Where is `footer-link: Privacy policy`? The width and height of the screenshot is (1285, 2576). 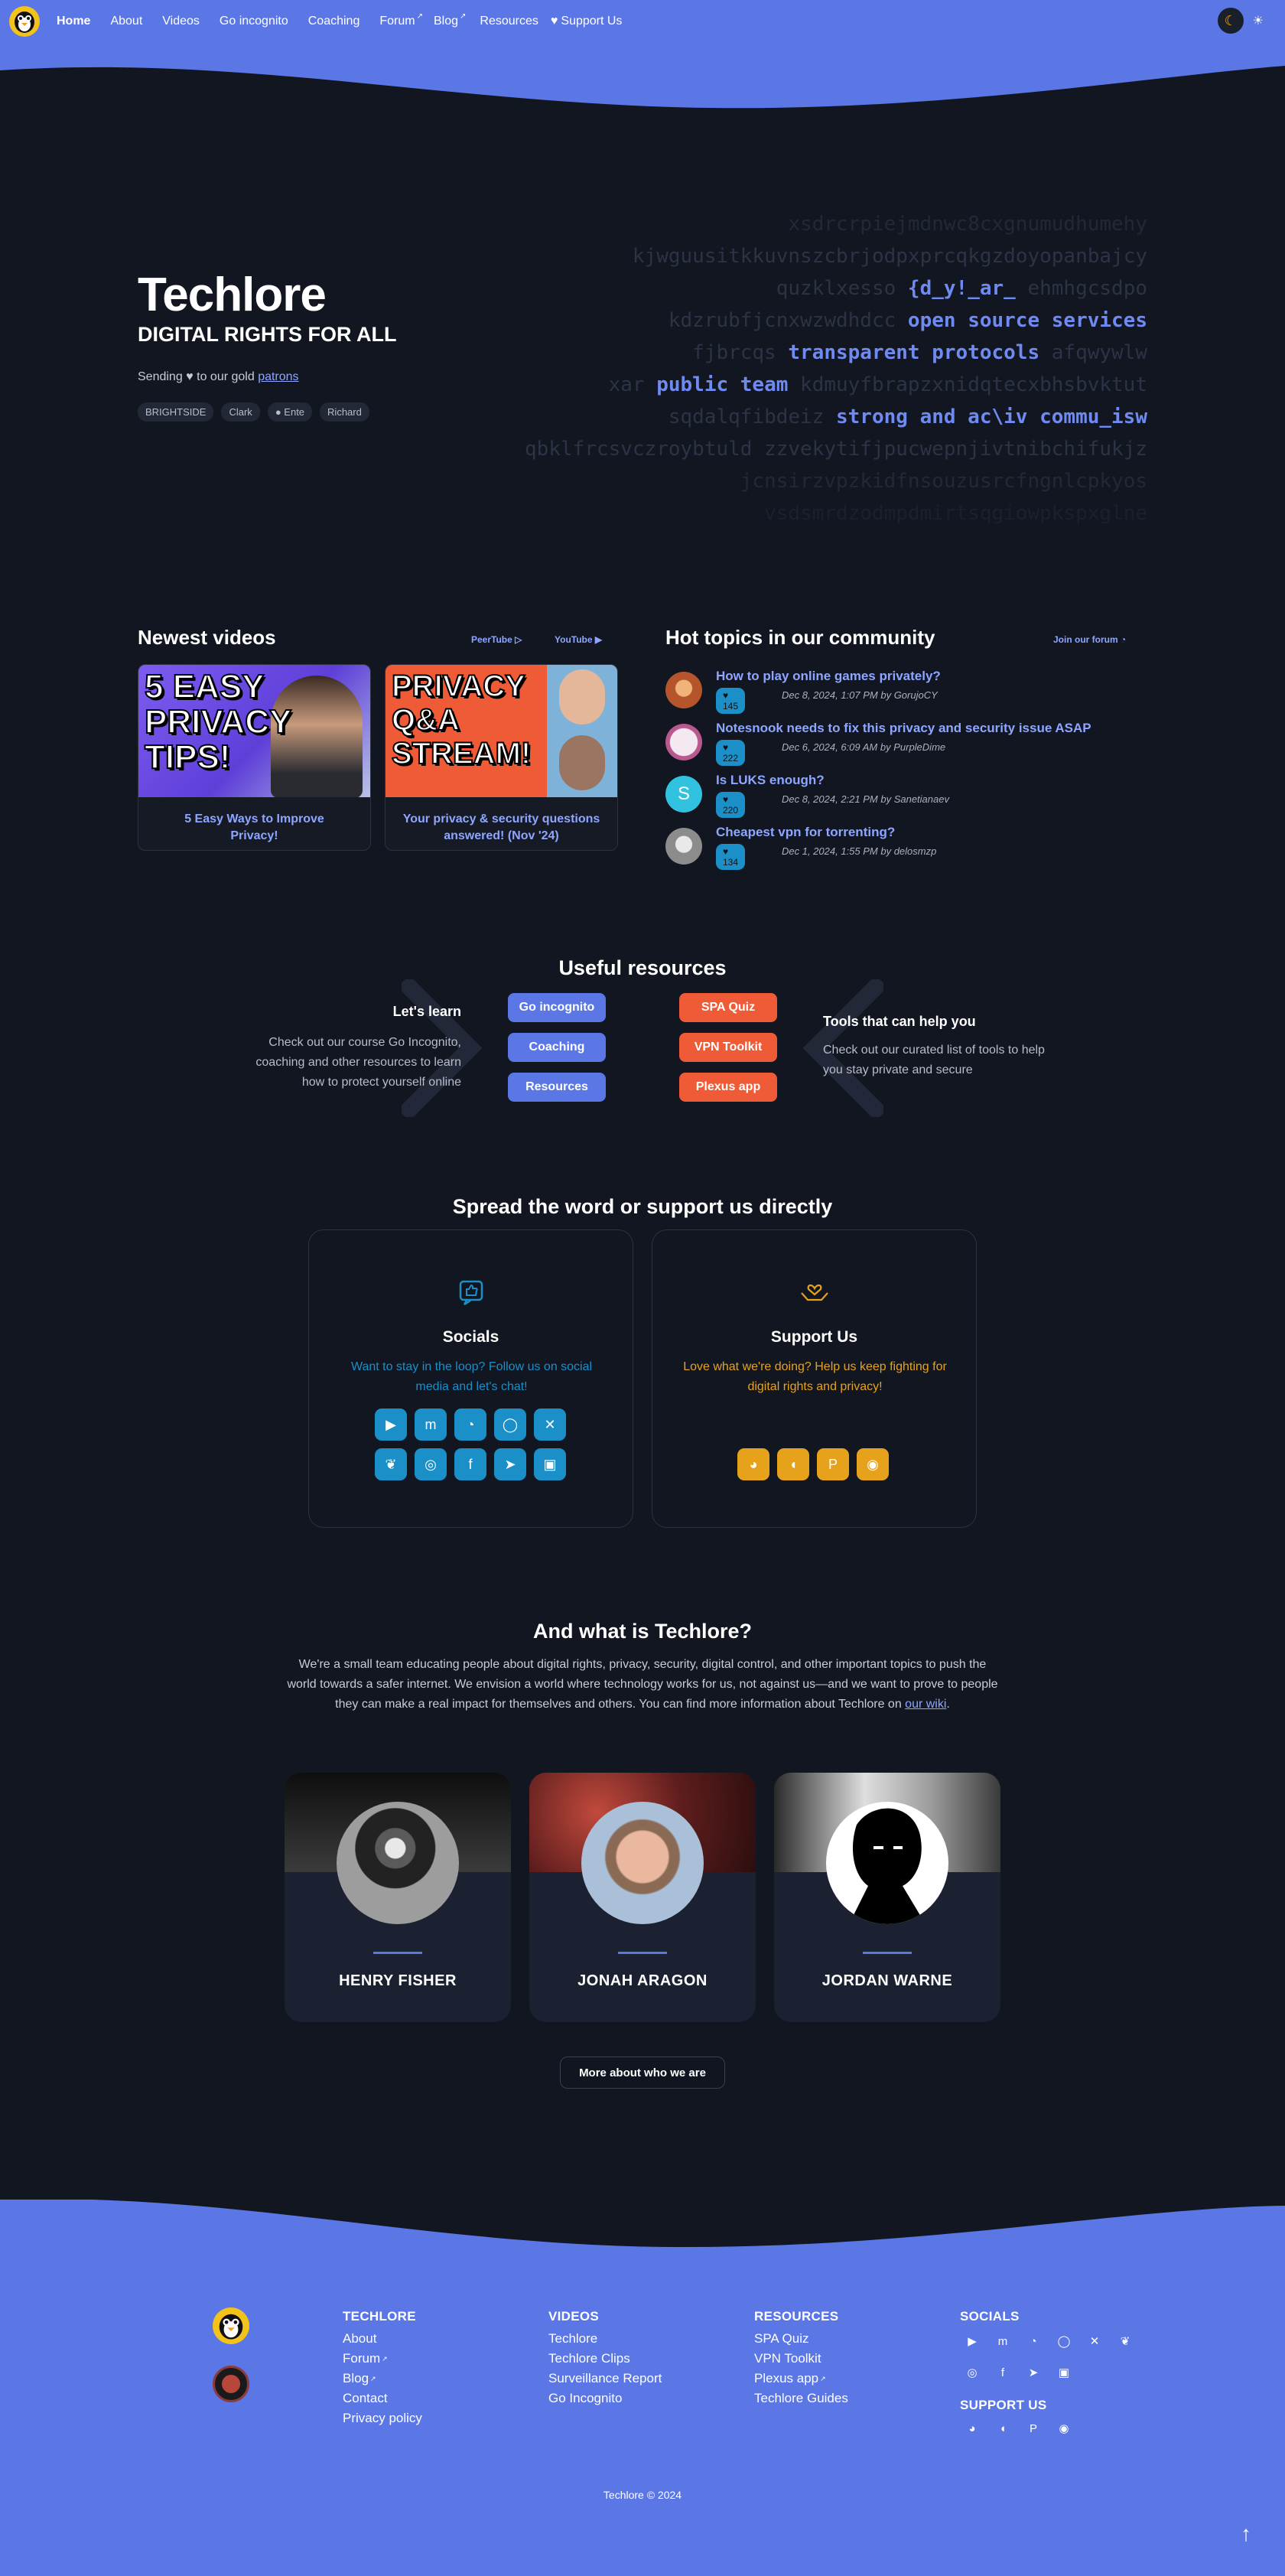
footer-link: Privacy policy is located at coordinates (382, 2418).